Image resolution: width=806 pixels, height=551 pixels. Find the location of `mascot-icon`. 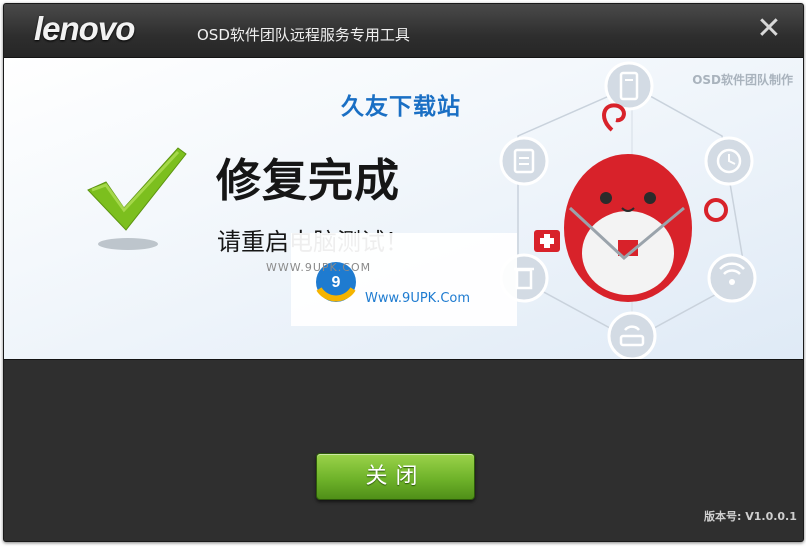

mascot-icon is located at coordinates (646, 202).